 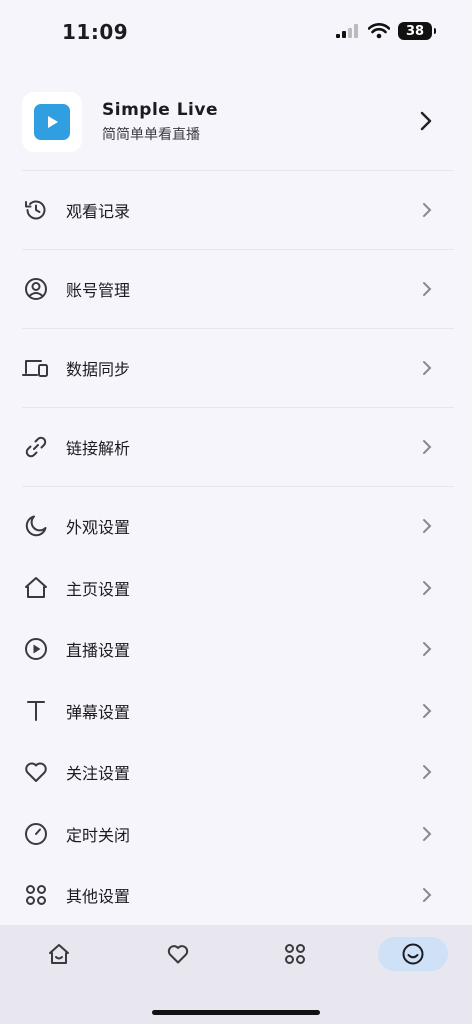 What do you see at coordinates (36, 649) in the screenshot?
I see `play-circle-icon` at bounding box center [36, 649].